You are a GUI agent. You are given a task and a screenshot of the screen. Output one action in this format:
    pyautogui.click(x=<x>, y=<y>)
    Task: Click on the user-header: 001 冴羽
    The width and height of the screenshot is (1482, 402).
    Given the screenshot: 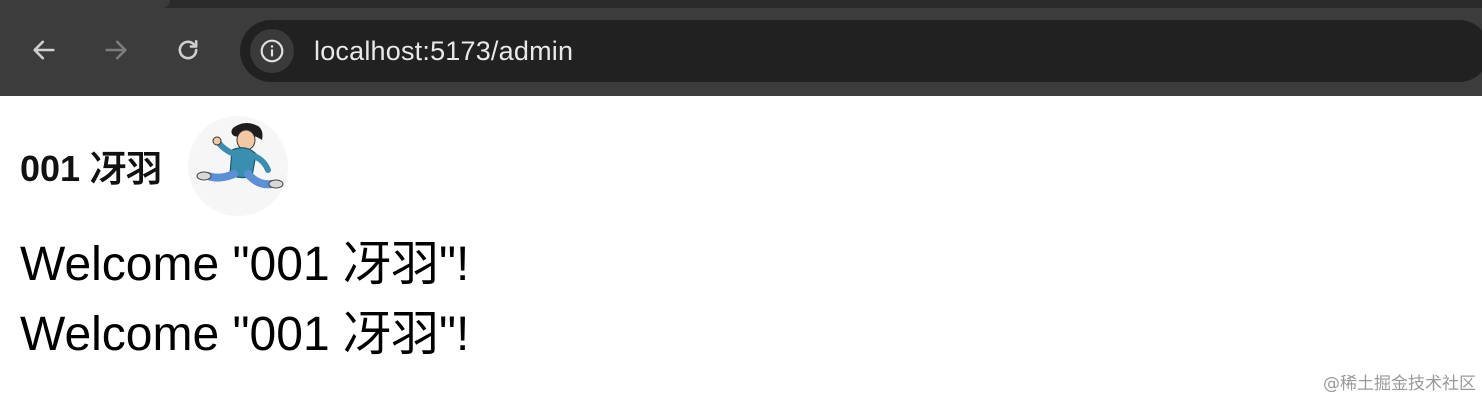 What is the action you would take?
    pyautogui.click(x=154, y=166)
    